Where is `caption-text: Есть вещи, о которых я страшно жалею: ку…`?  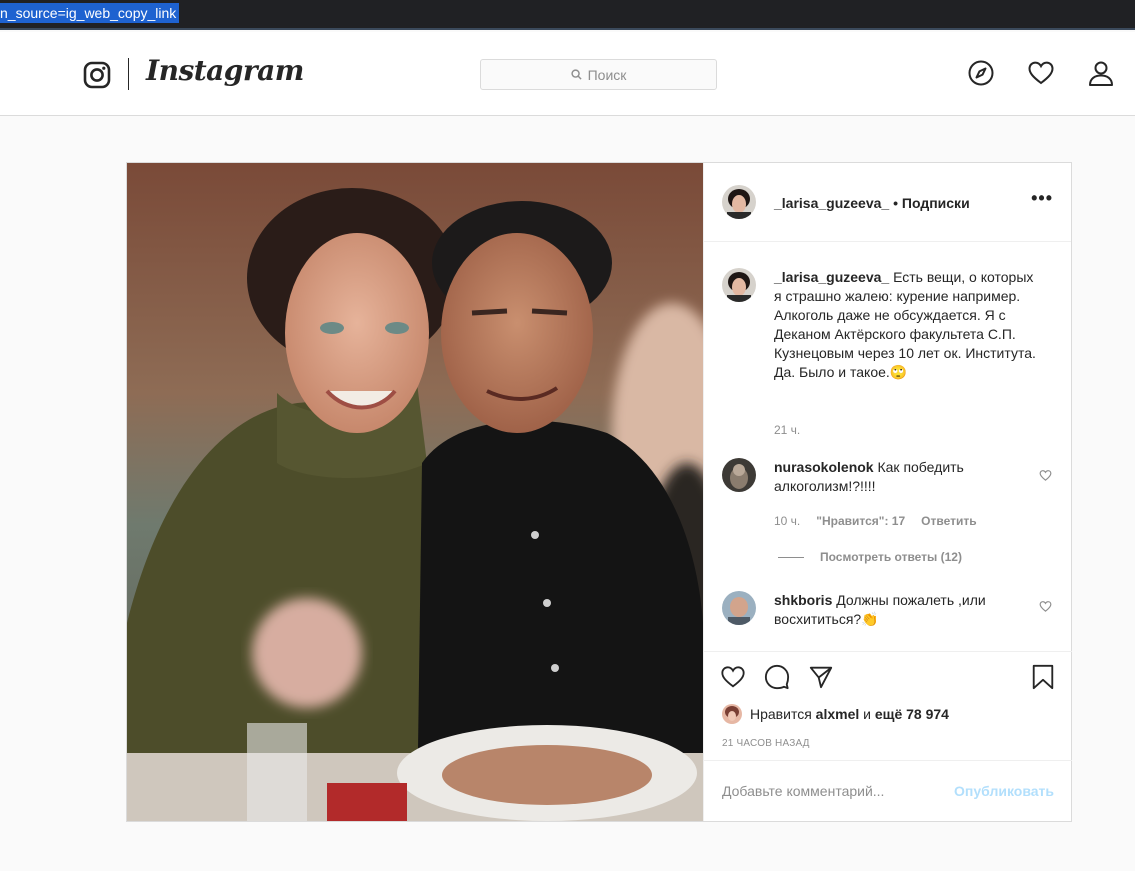 caption-text: Есть вещи, о которых я страшно жалею: ку… is located at coordinates (905, 324).